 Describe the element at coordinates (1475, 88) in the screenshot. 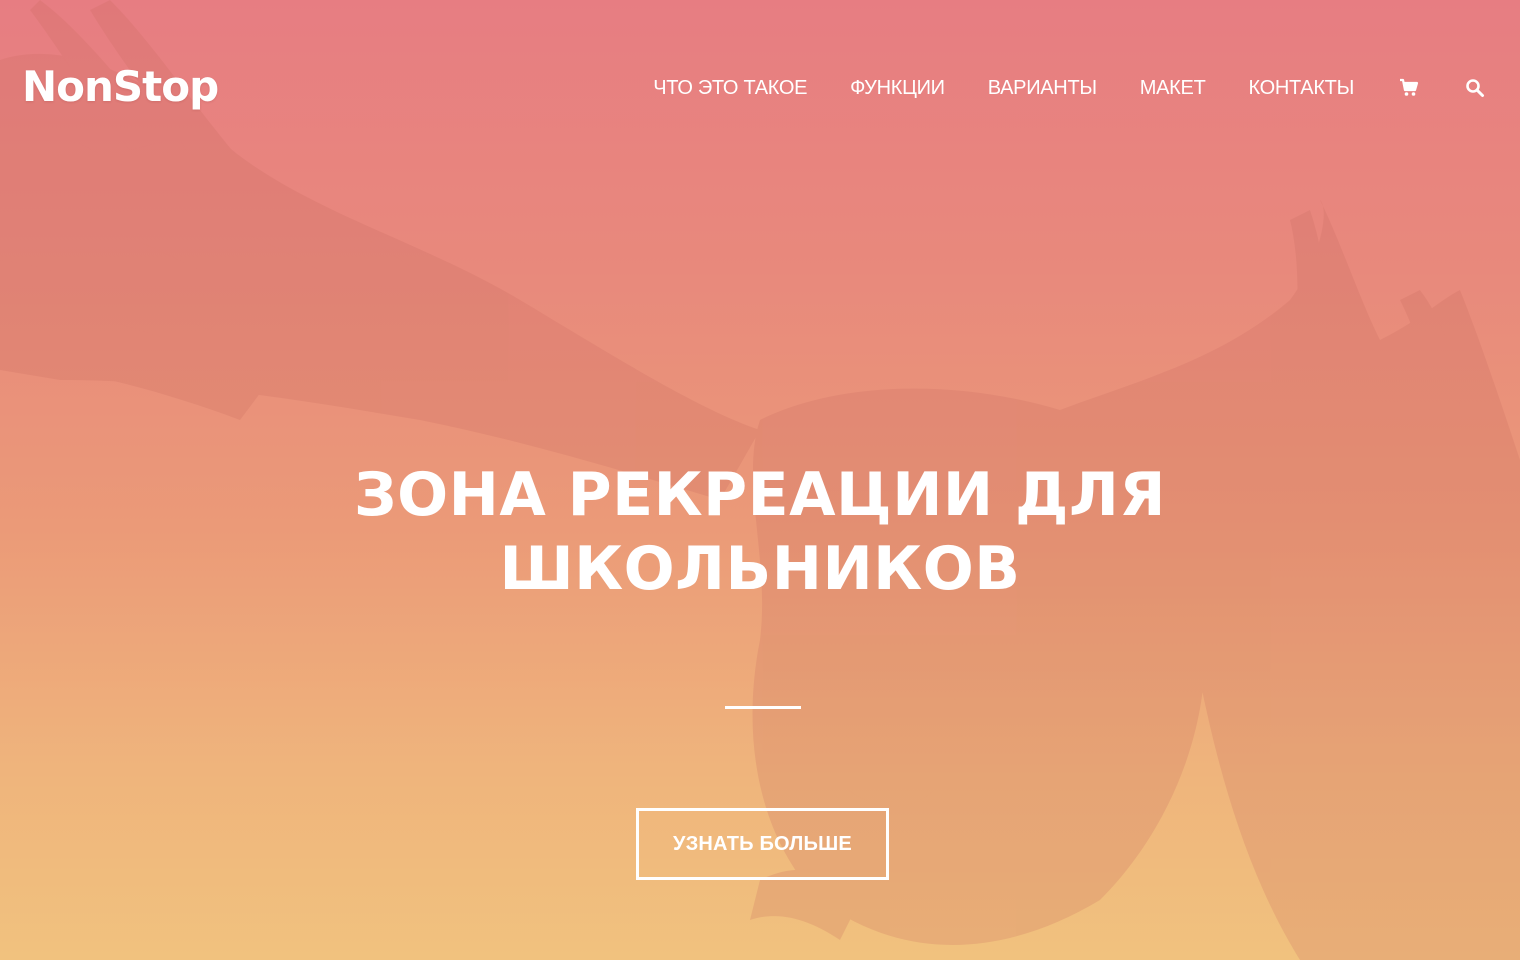

I see `search-icon` at that location.